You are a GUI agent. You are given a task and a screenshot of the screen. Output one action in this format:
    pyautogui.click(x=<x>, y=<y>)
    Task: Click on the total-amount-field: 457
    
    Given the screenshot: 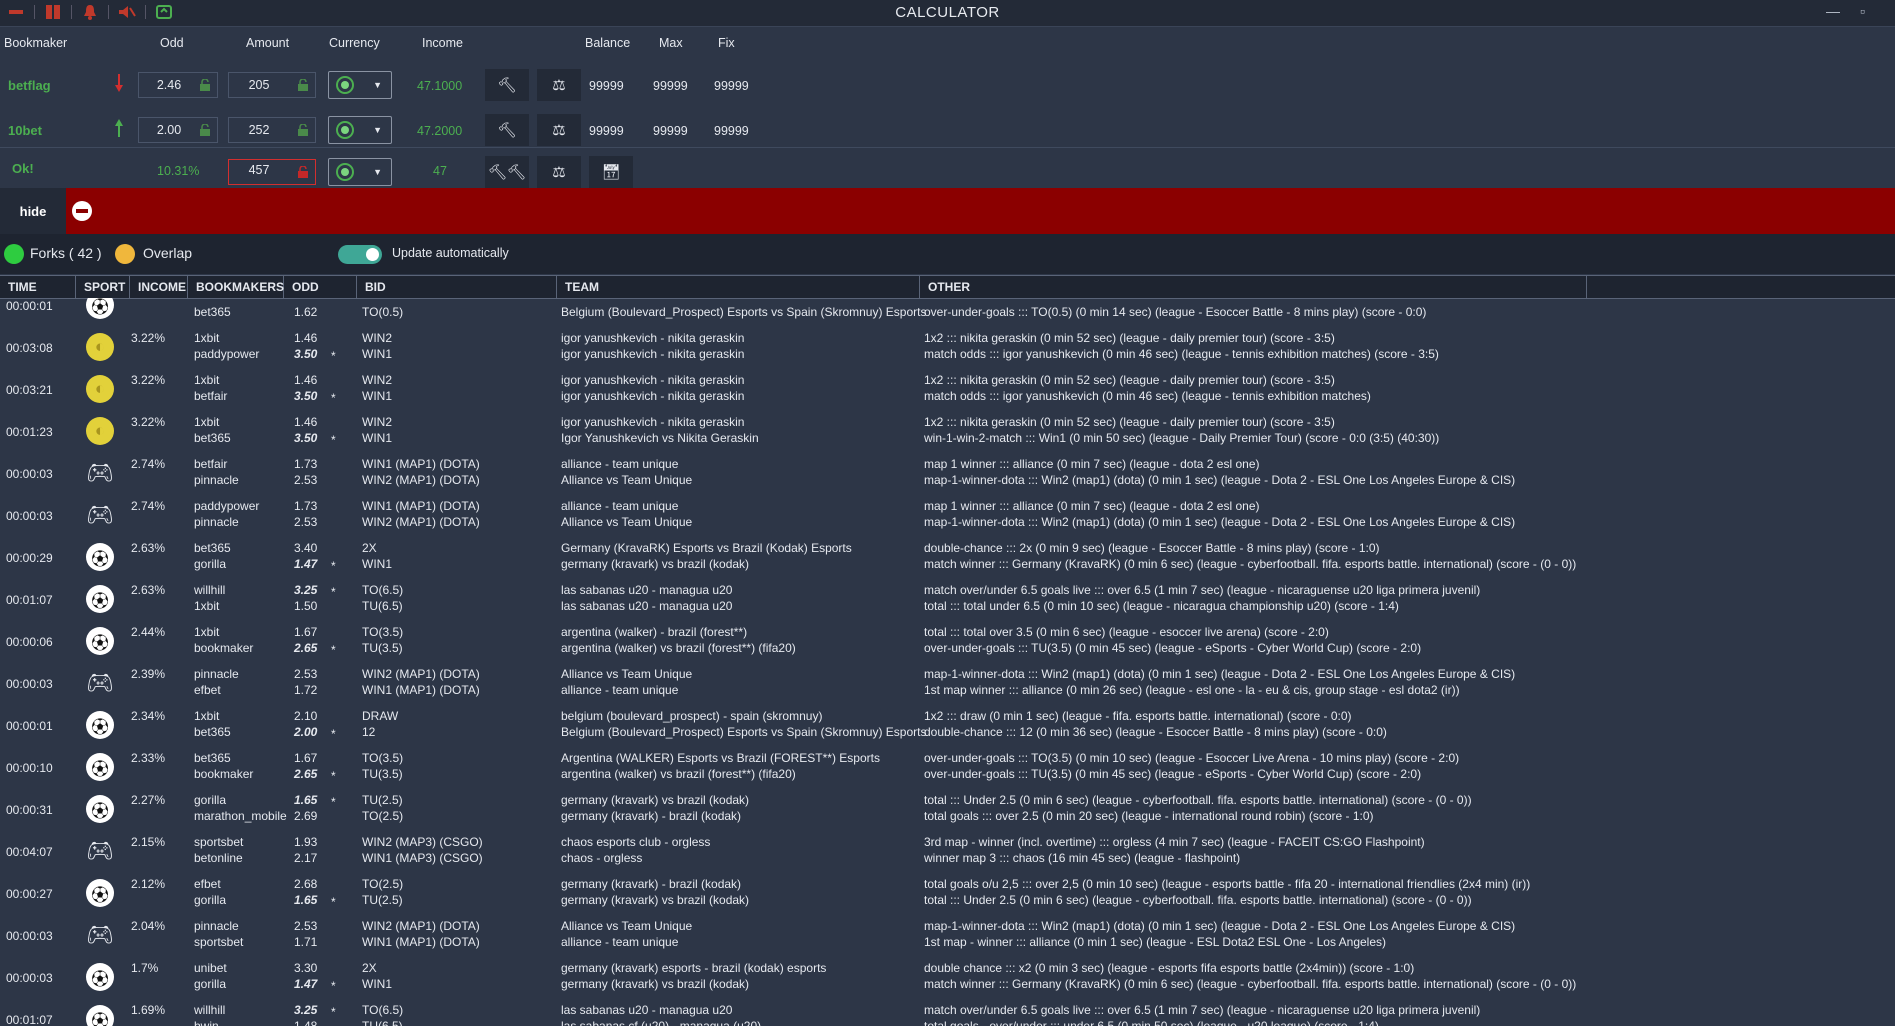 What is the action you would take?
    pyautogui.click(x=272, y=172)
    